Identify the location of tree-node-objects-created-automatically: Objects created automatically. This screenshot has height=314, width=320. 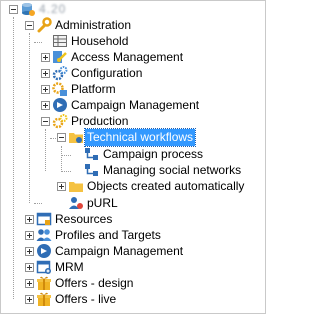
(131, 186).